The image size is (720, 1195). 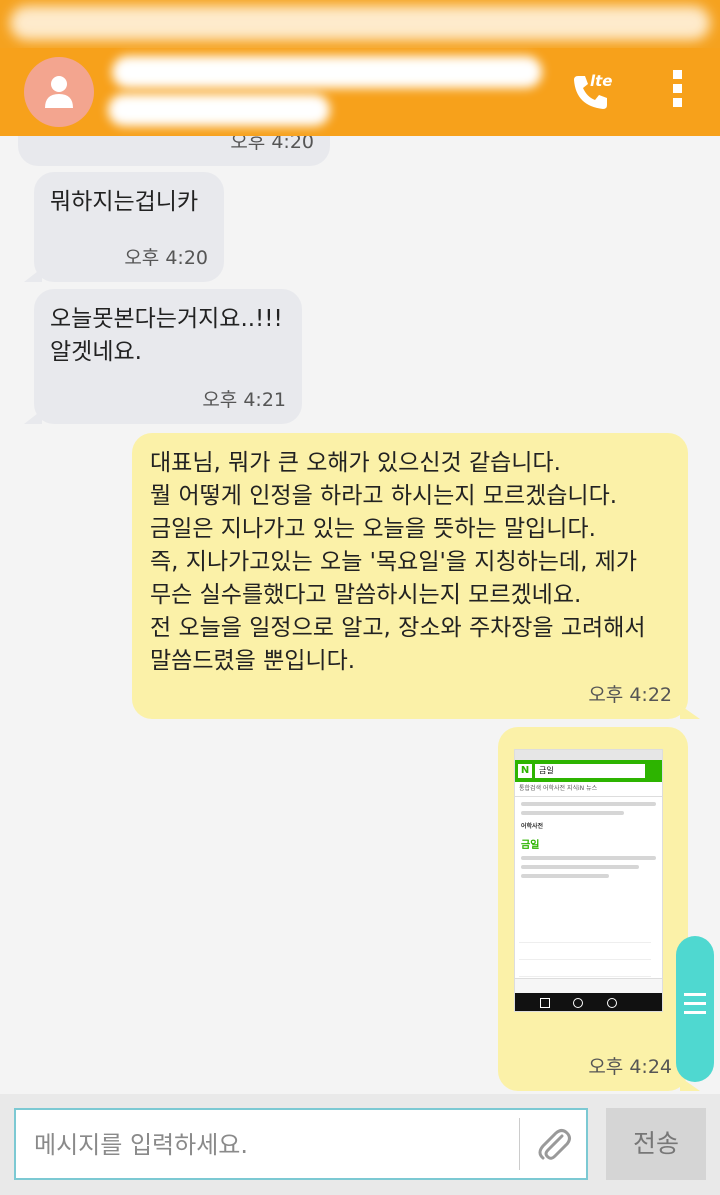 What do you see at coordinates (360, 92) in the screenshot?
I see `chat-header: lte` at bounding box center [360, 92].